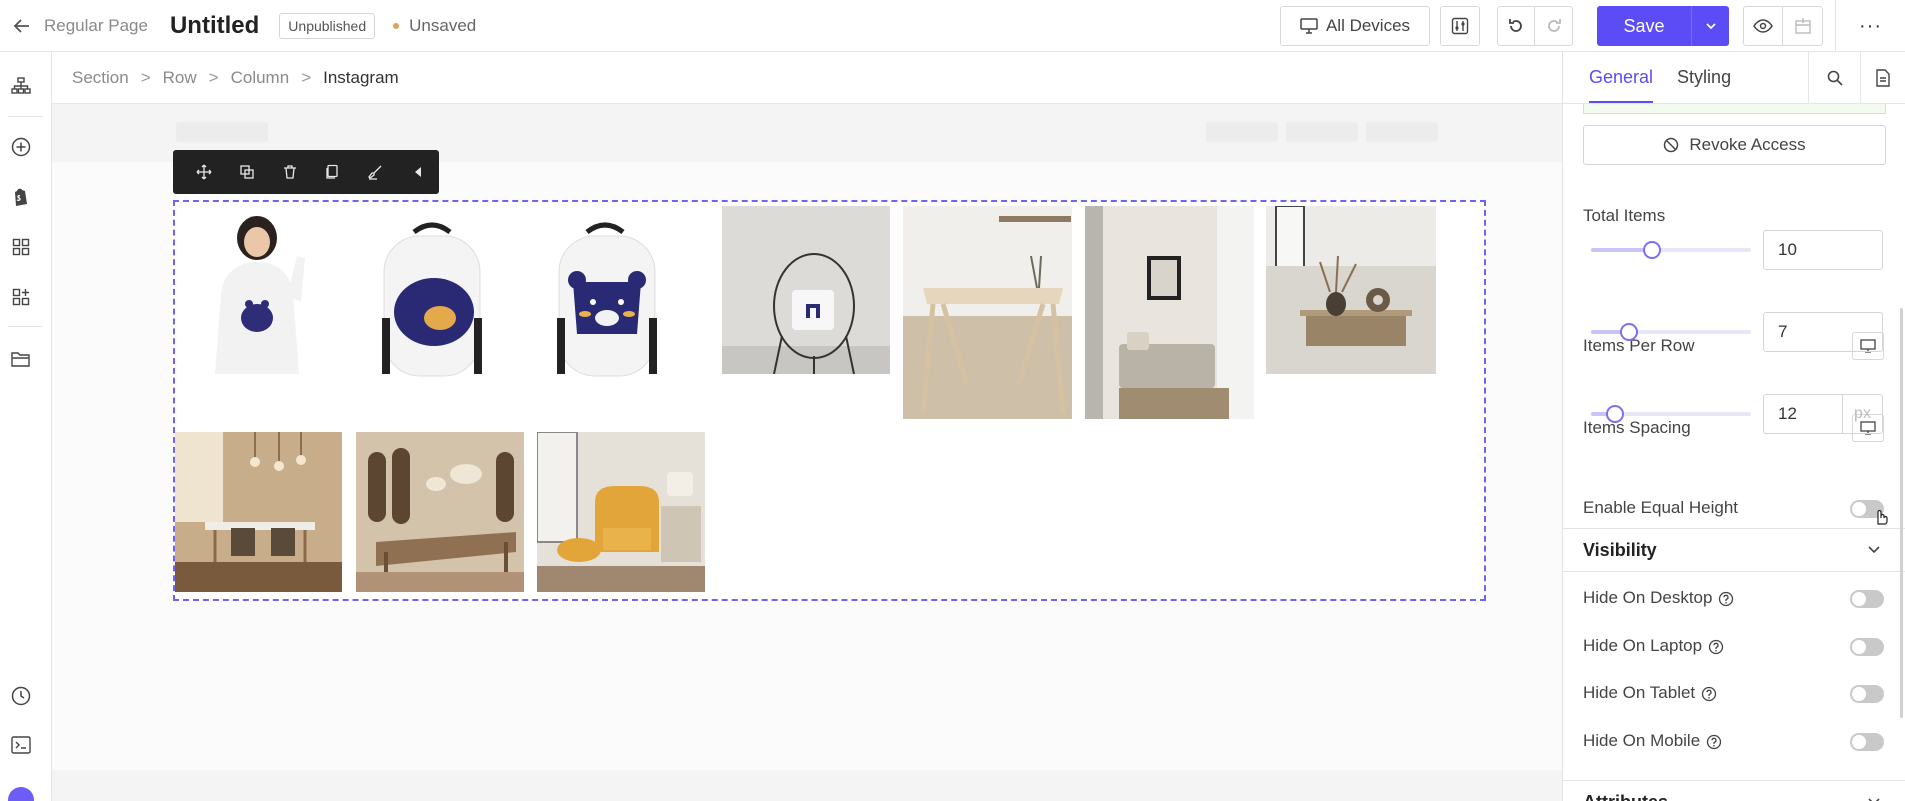 The width and height of the screenshot is (1905, 801). I want to click on grid-icon, so click(21, 247).